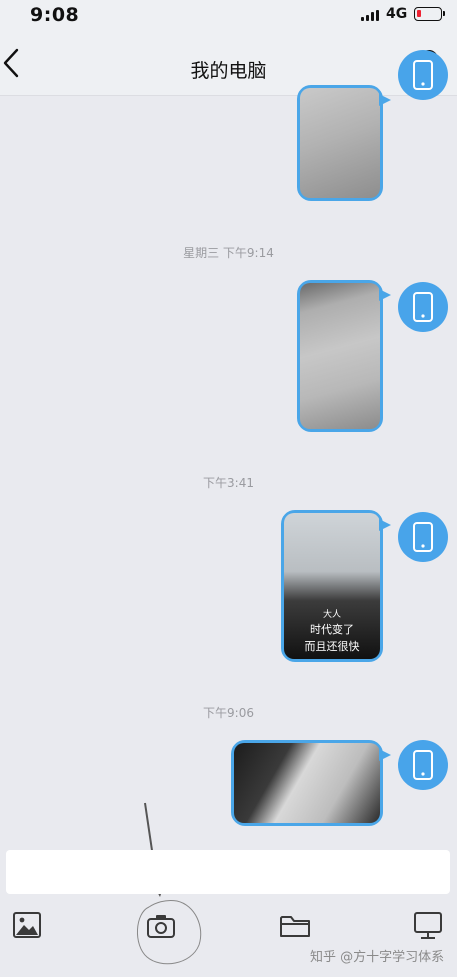 The height and width of the screenshot is (977, 457). I want to click on message-timestamp: 下午9:06, so click(228, 713).